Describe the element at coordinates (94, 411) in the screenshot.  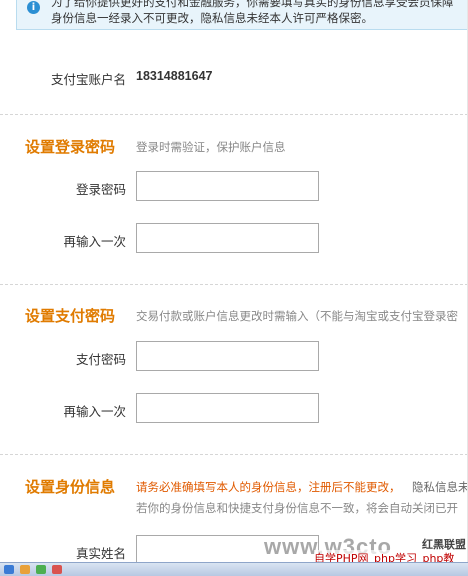
I see `pay-password-confirm-label: 再输入一次` at that location.